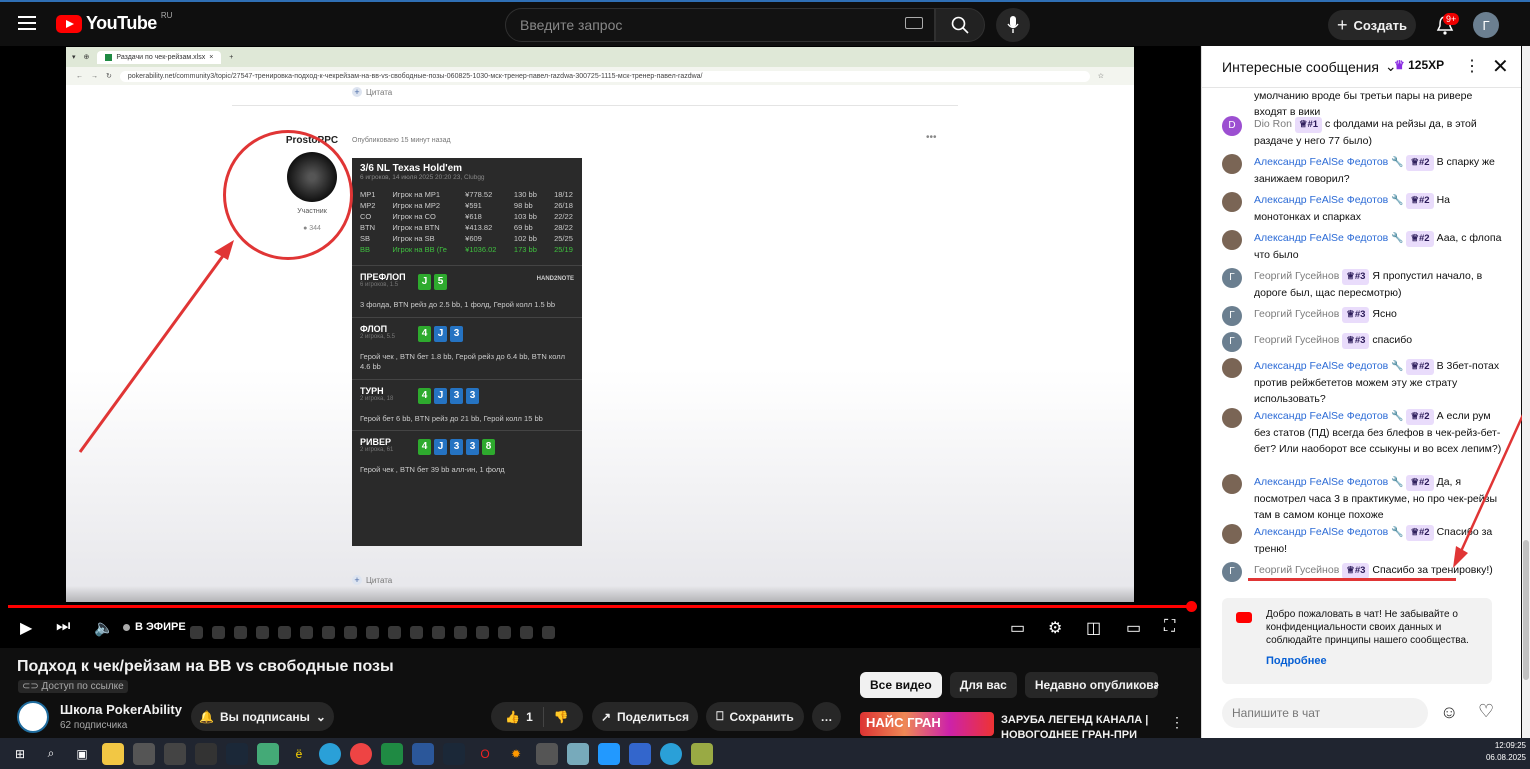 The width and height of the screenshot is (1530, 769). Describe the element at coordinates (983, 685) in the screenshot. I see `chip-for-you: Для вас` at that location.